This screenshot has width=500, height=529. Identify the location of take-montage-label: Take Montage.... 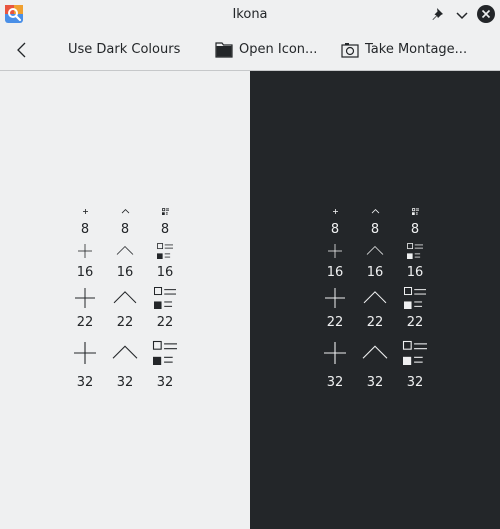
(416, 49).